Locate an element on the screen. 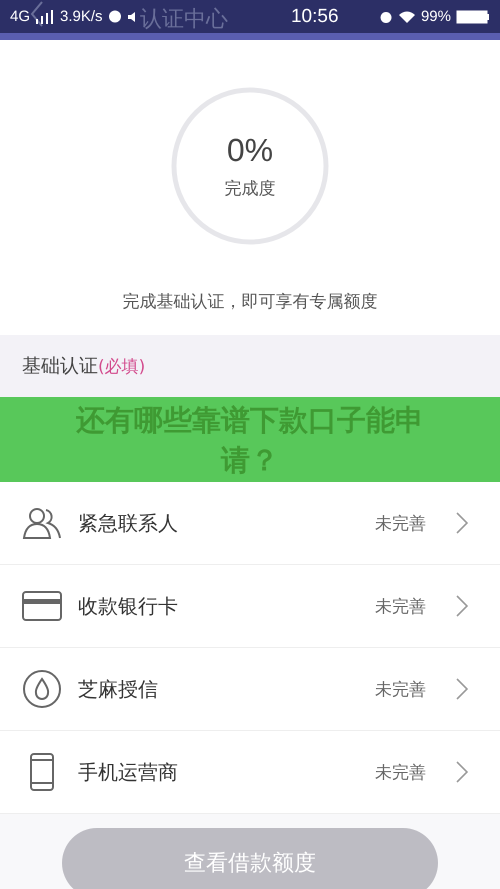 The width and height of the screenshot is (500, 889). item-label: 紧急联系人 is located at coordinates (128, 523).